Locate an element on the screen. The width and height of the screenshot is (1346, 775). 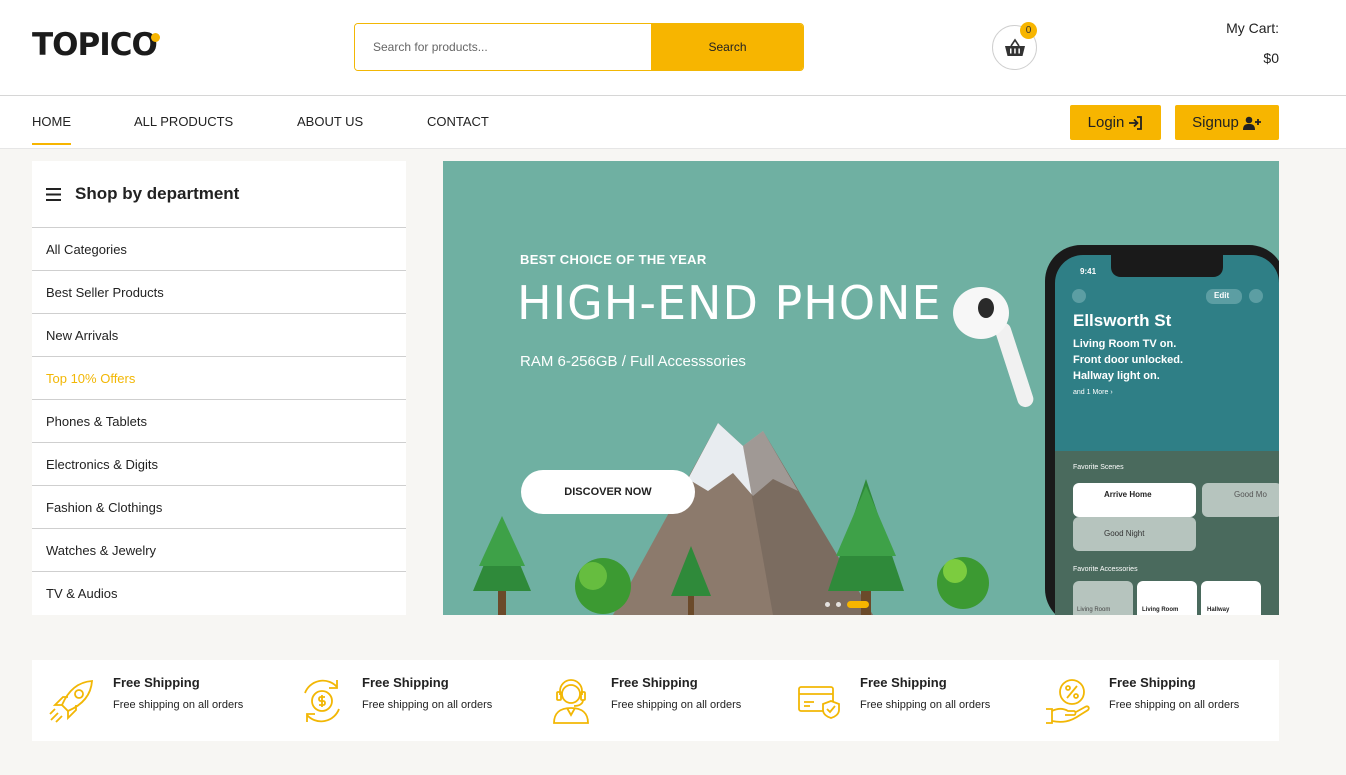
department-header: Shop by department is located at coordinates (219, 194).